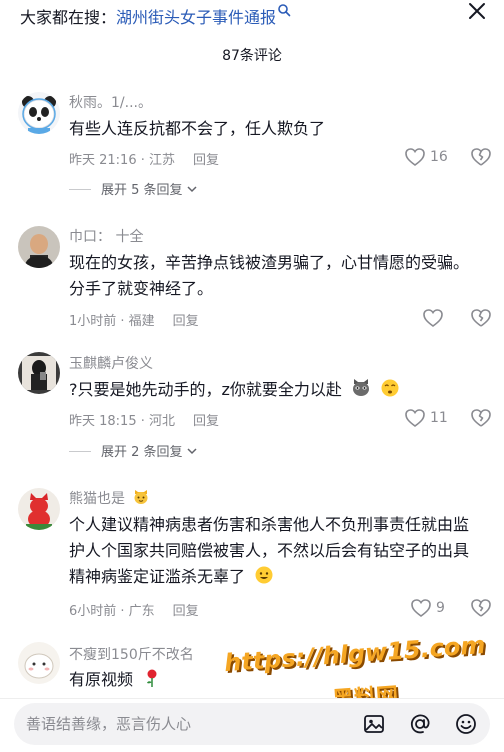 Image resolution: width=504 pixels, height=752 pixels. I want to click on comment-time-location: 昨天 18:15 · 河北, so click(122, 421).